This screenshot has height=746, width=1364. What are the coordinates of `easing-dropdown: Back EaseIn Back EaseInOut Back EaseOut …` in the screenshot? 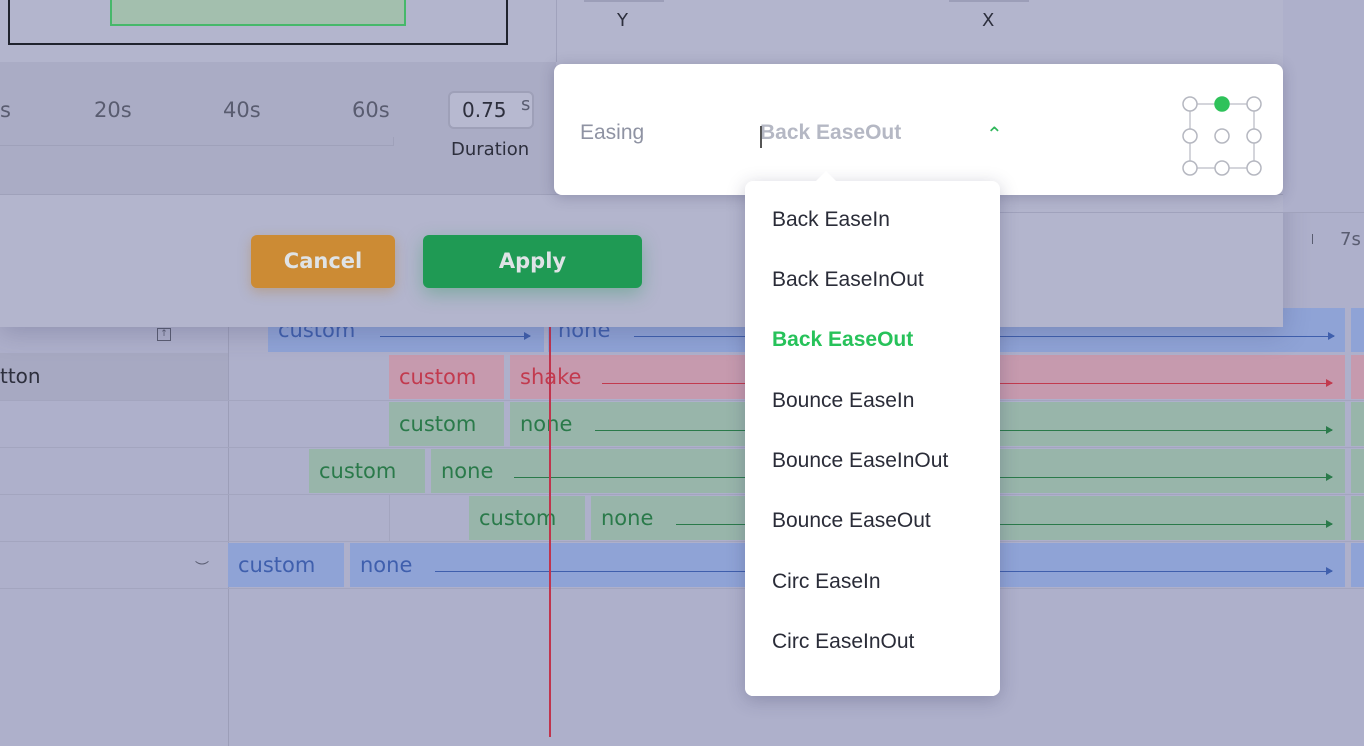 It's located at (872, 433).